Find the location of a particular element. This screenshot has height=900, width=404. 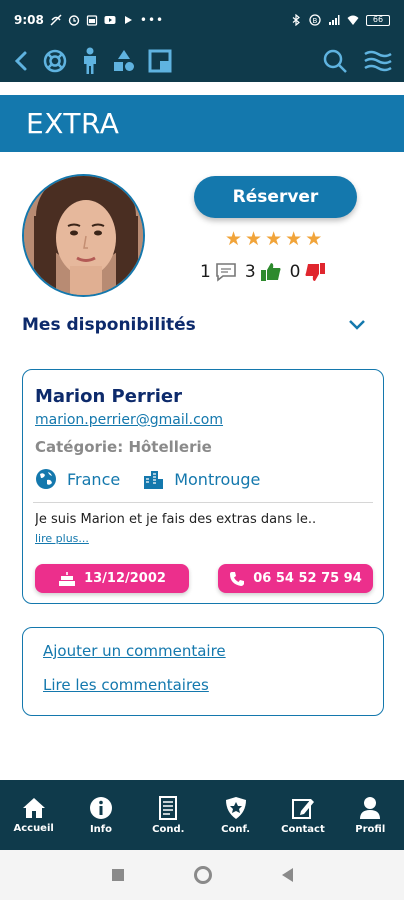

alarm-icon is located at coordinates (74, 20).